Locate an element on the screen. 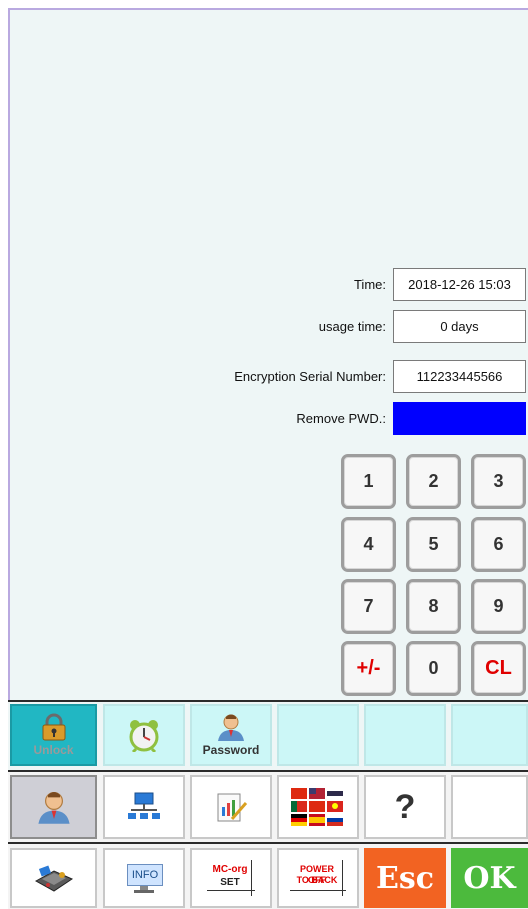  key-plus-minus: +/- is located at coordinates (368, 668).